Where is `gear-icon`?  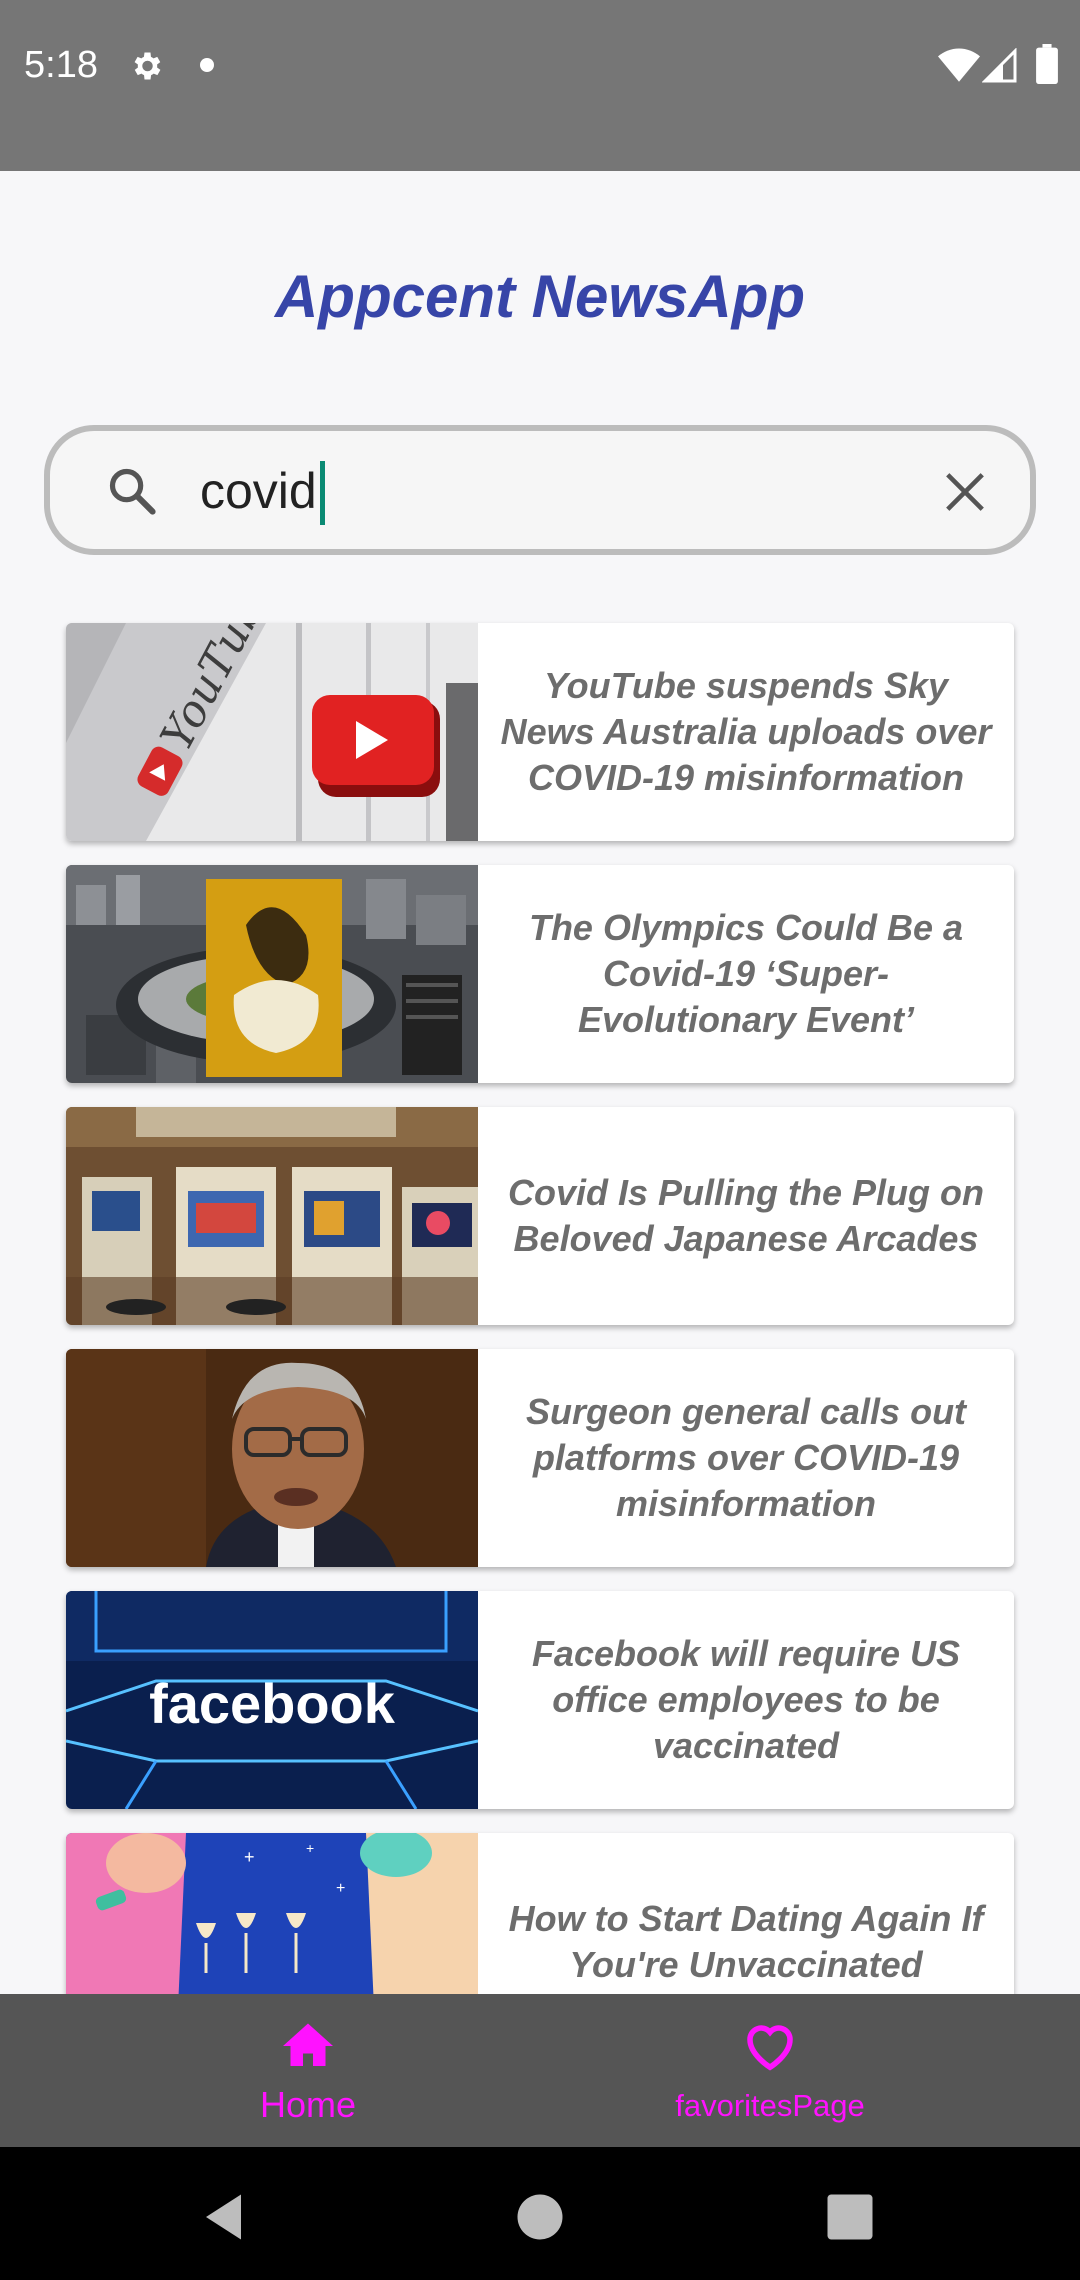
gear-icon is located at coordinates (147, 66).